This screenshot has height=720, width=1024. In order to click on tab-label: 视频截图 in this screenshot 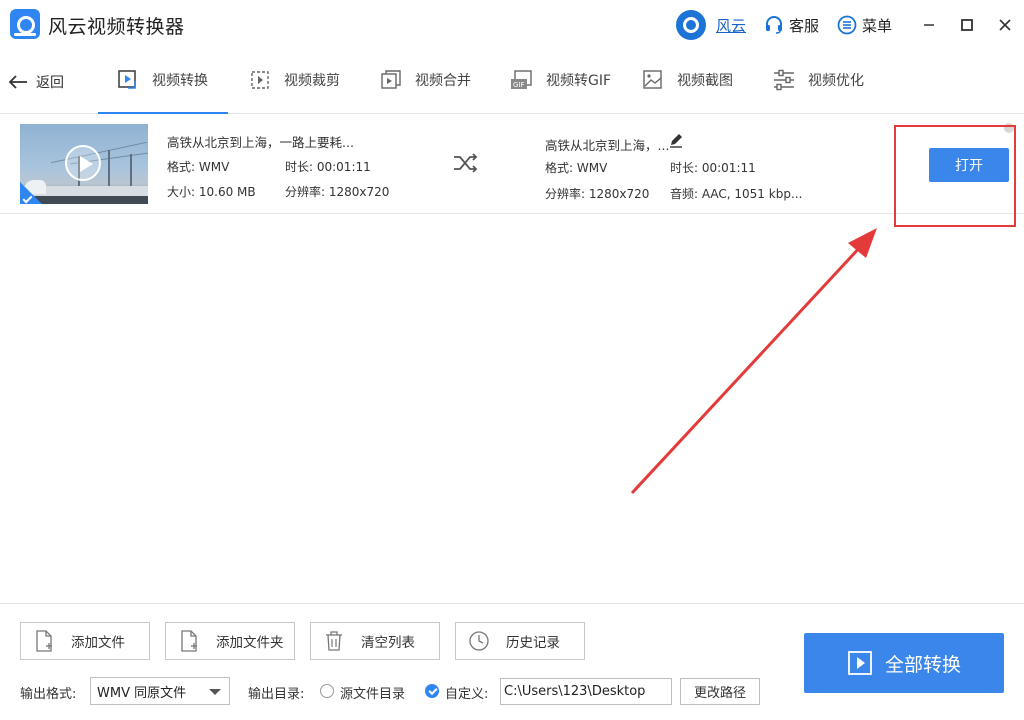, I will do `click(705, 81)`.